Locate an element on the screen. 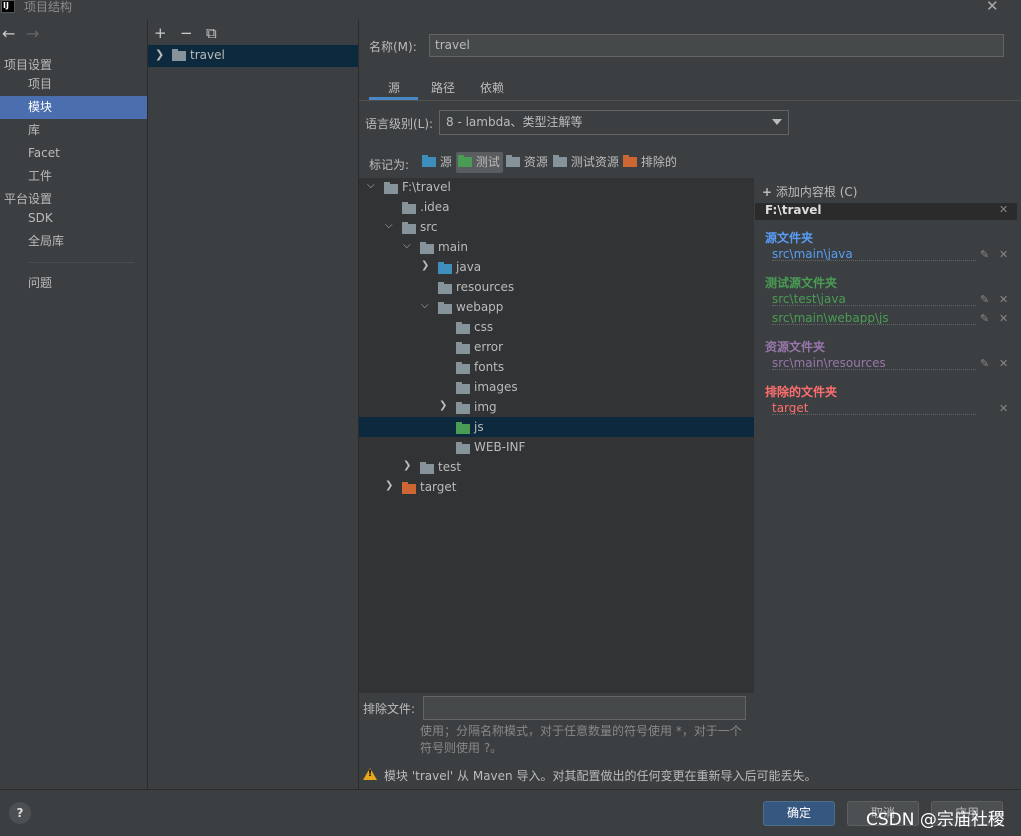  panel-divider is located at coordinates (147, 405).